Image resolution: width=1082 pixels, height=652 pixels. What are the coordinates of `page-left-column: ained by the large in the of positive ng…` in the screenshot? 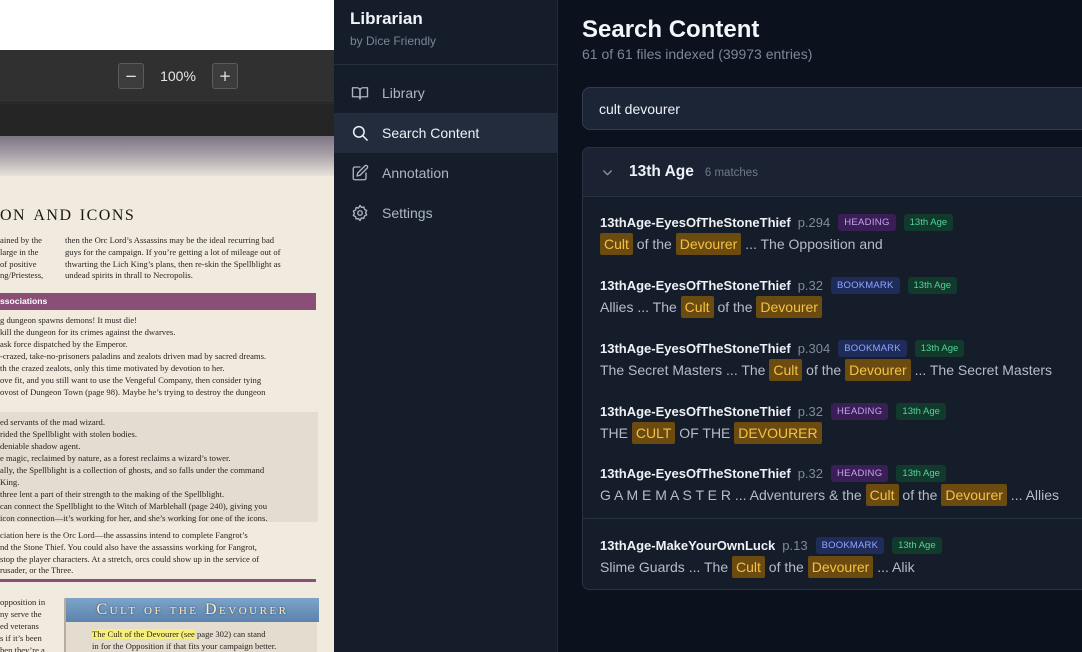 It's located at (26, 258).